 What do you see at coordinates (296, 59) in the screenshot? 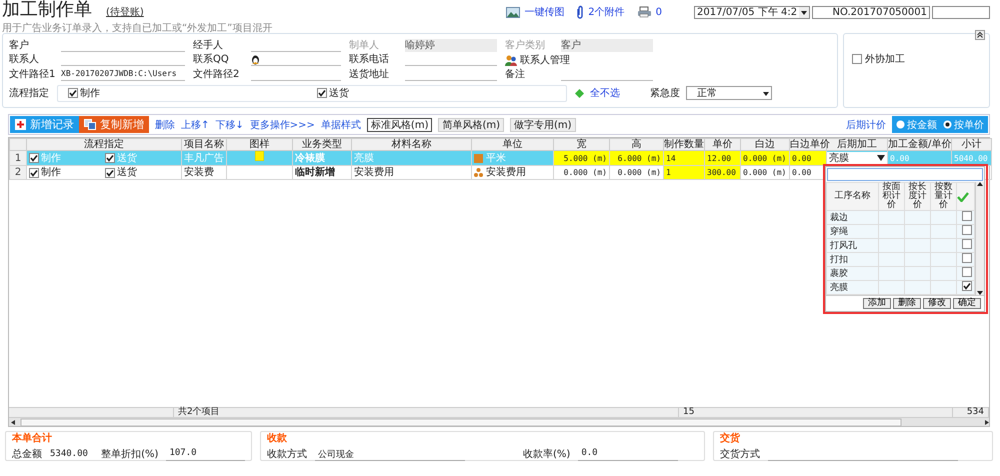
I see `input-field` at bounding box center [296, 59].